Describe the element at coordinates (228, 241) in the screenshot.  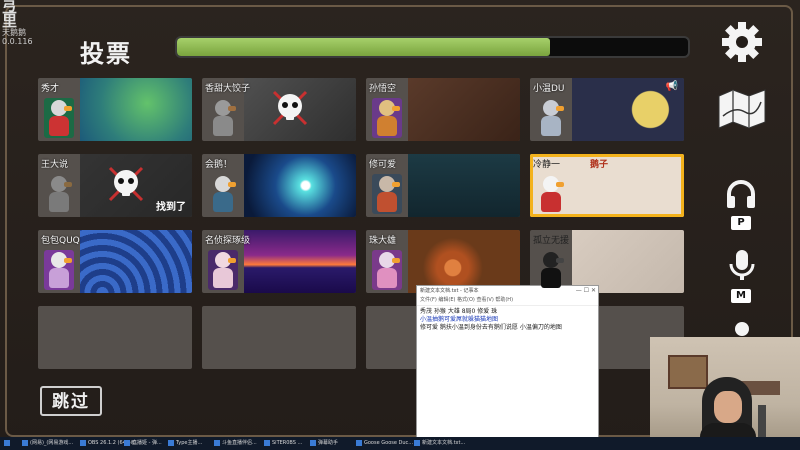
I see `player-name: 名侦探琢级` at that location.